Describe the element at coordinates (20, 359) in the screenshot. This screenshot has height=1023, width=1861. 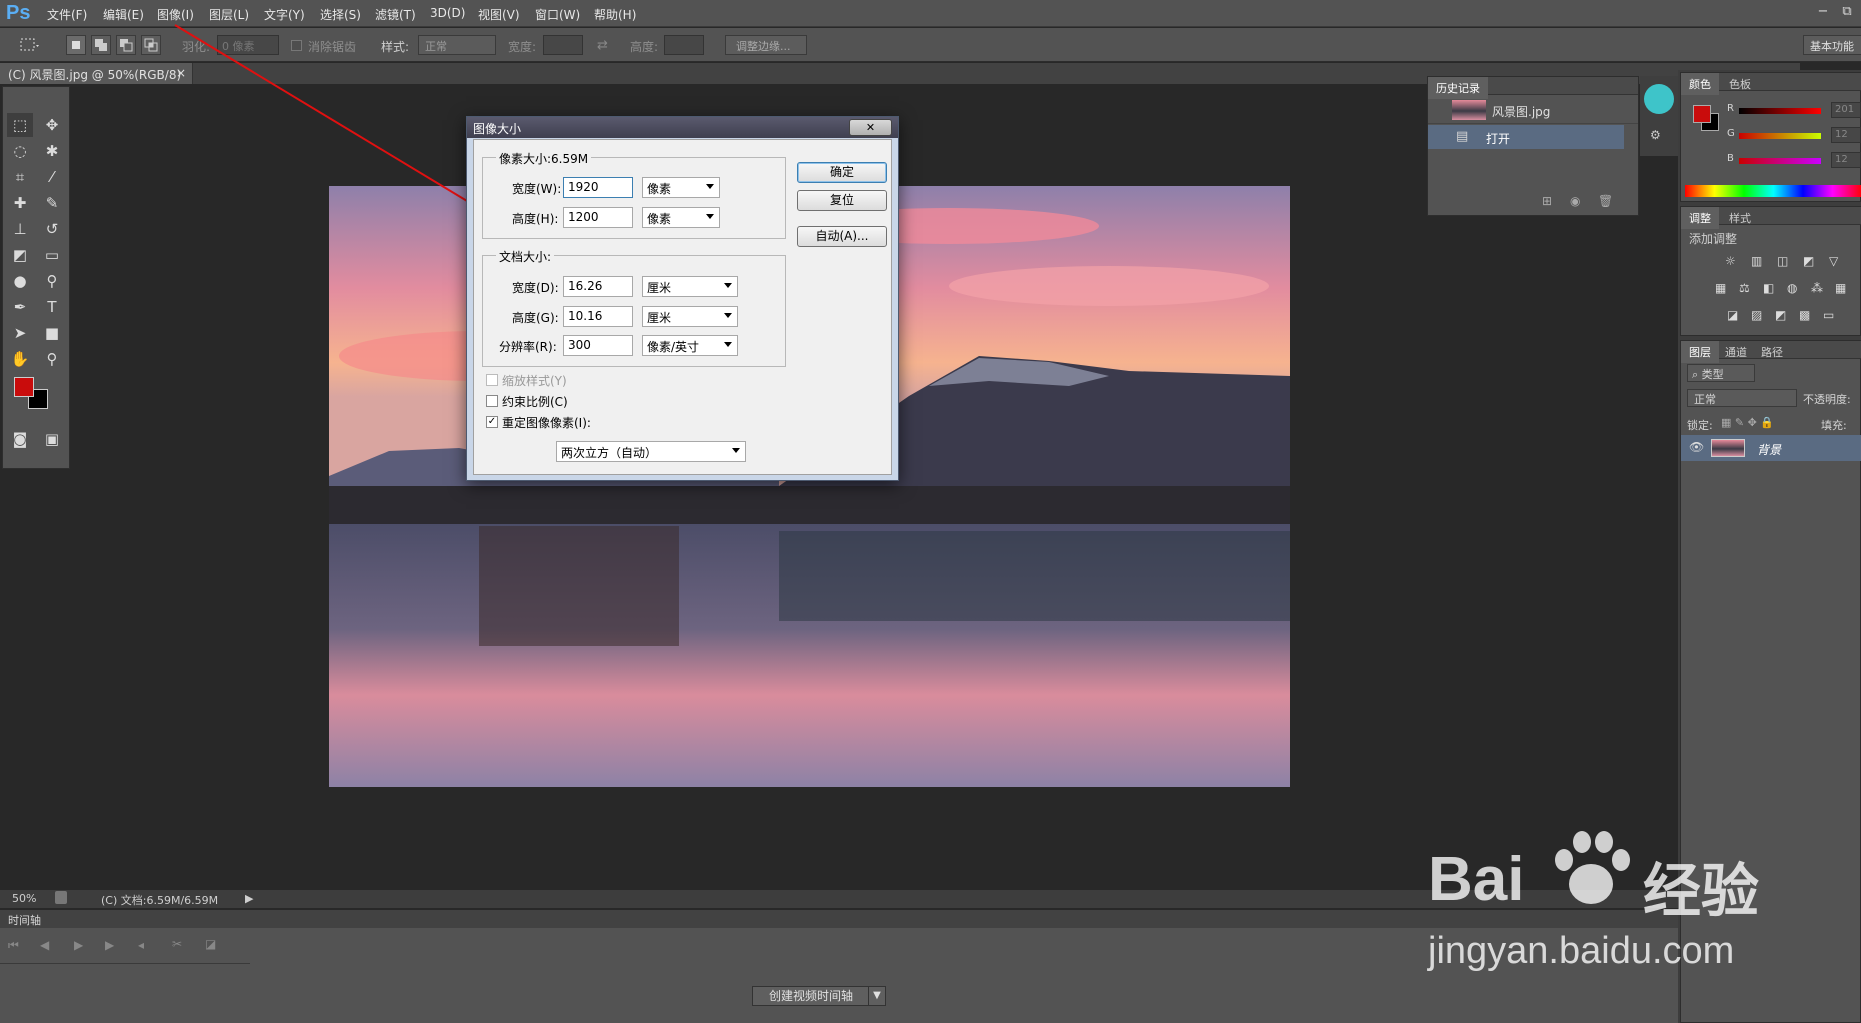
I see `hand-tool-icon: ✋` at that location.